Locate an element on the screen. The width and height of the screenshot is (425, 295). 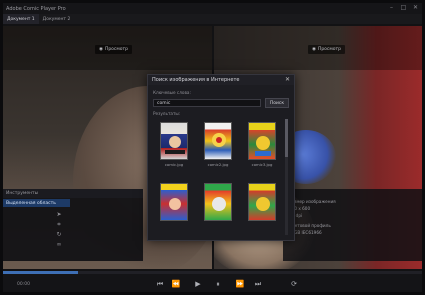
timeline-progress is located at coordinates (41, 272).